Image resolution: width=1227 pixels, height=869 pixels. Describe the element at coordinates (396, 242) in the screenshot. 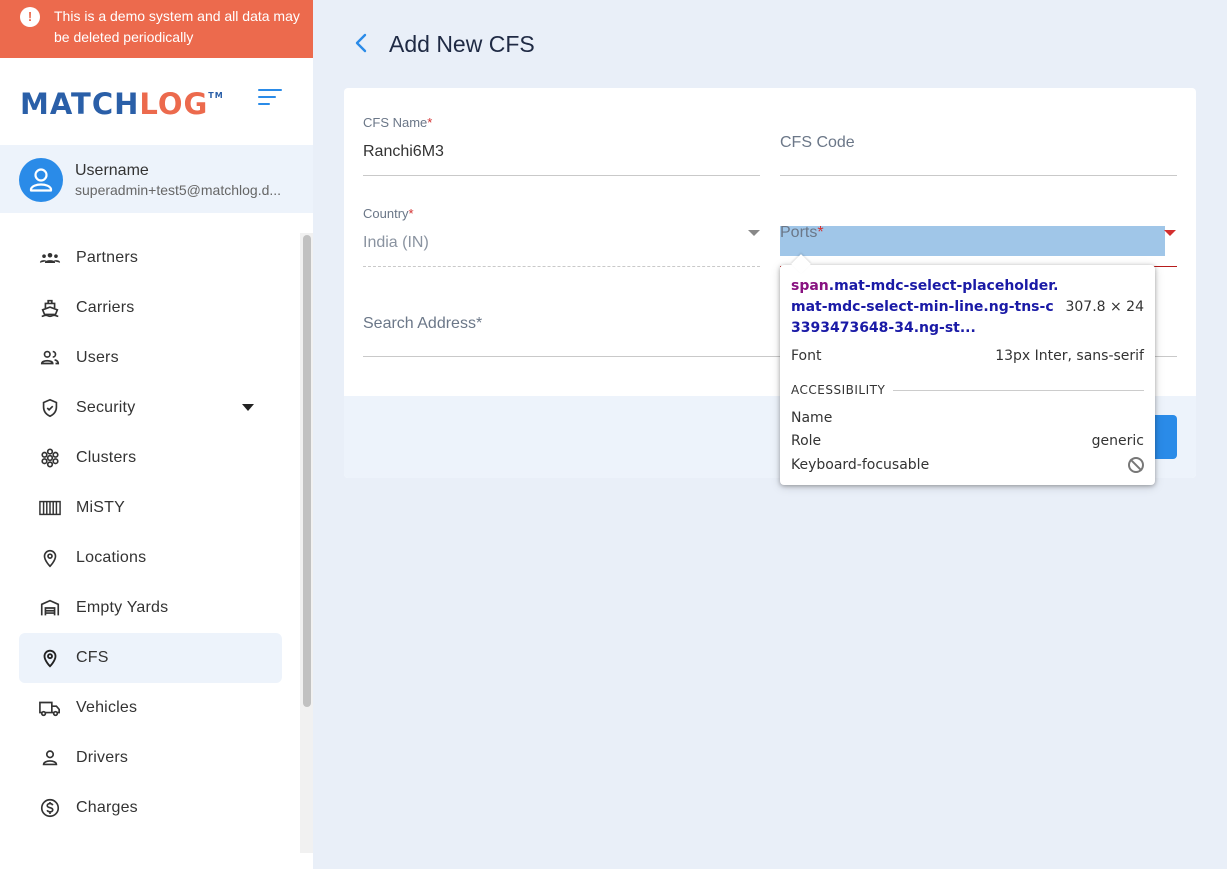

I see `country-value: India (IN)` at that location.